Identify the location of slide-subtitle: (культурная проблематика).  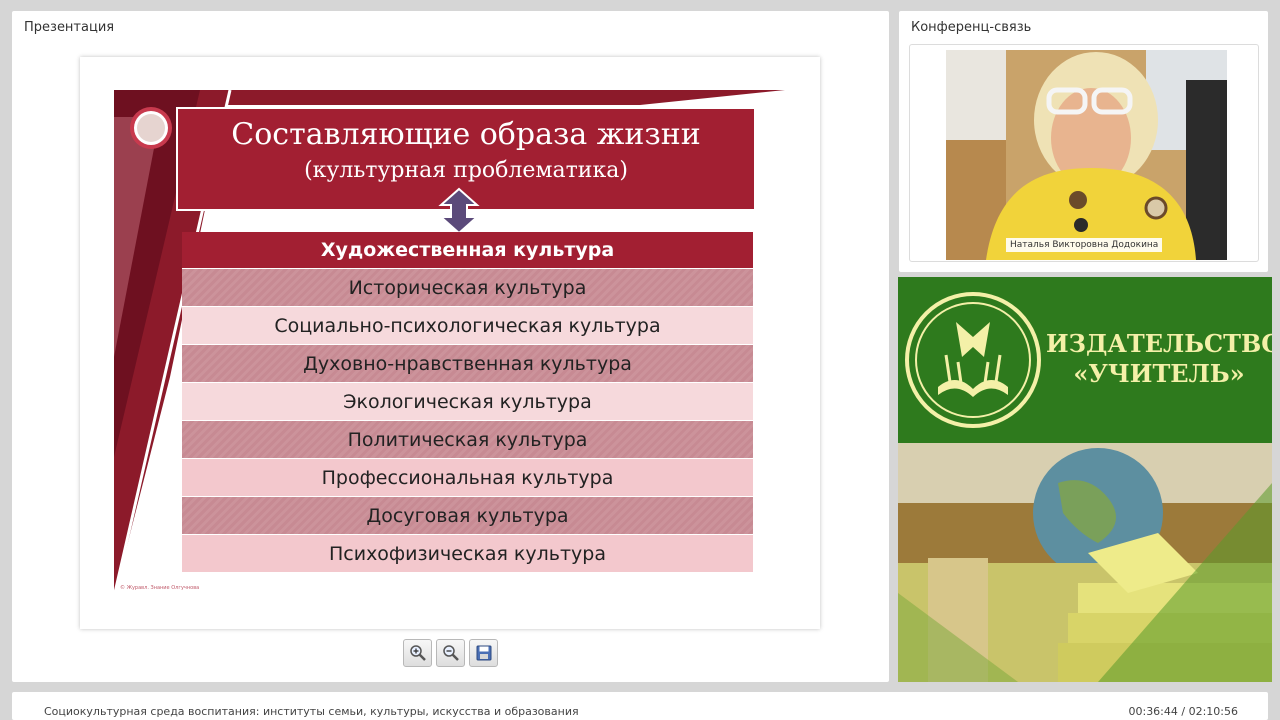
(466, 170).